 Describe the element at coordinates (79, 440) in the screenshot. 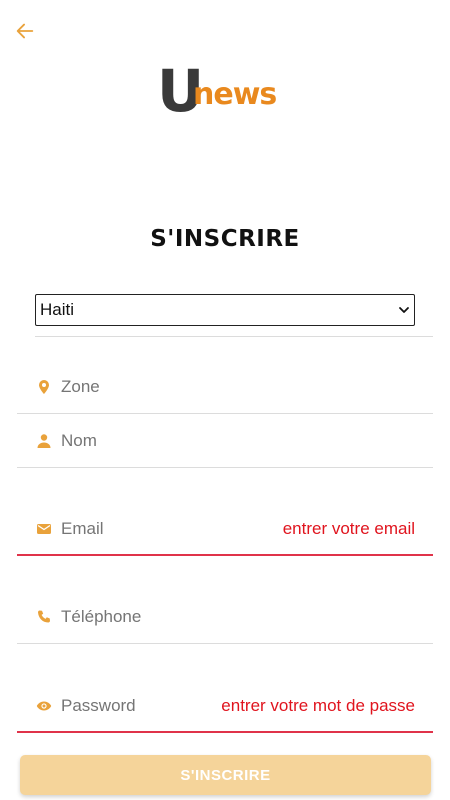

I see `nom-placeholder: Nom` at that location.